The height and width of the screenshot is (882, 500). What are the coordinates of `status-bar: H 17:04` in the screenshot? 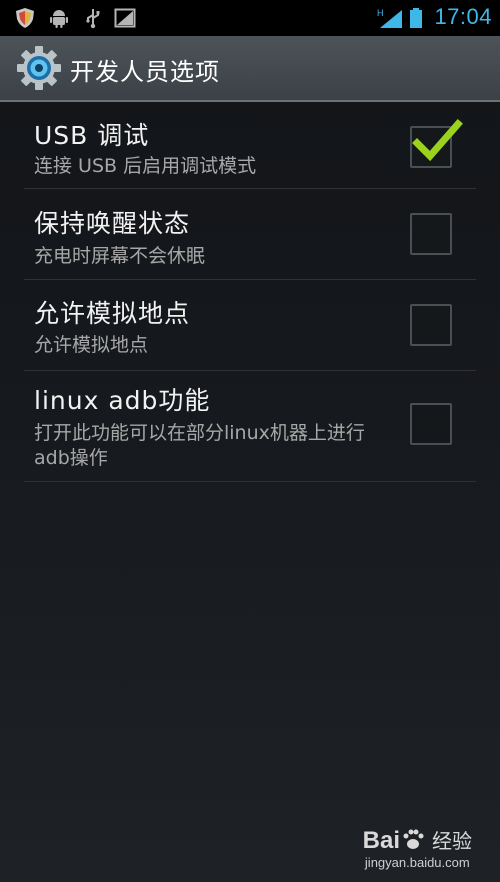 It's located at (250, 18).